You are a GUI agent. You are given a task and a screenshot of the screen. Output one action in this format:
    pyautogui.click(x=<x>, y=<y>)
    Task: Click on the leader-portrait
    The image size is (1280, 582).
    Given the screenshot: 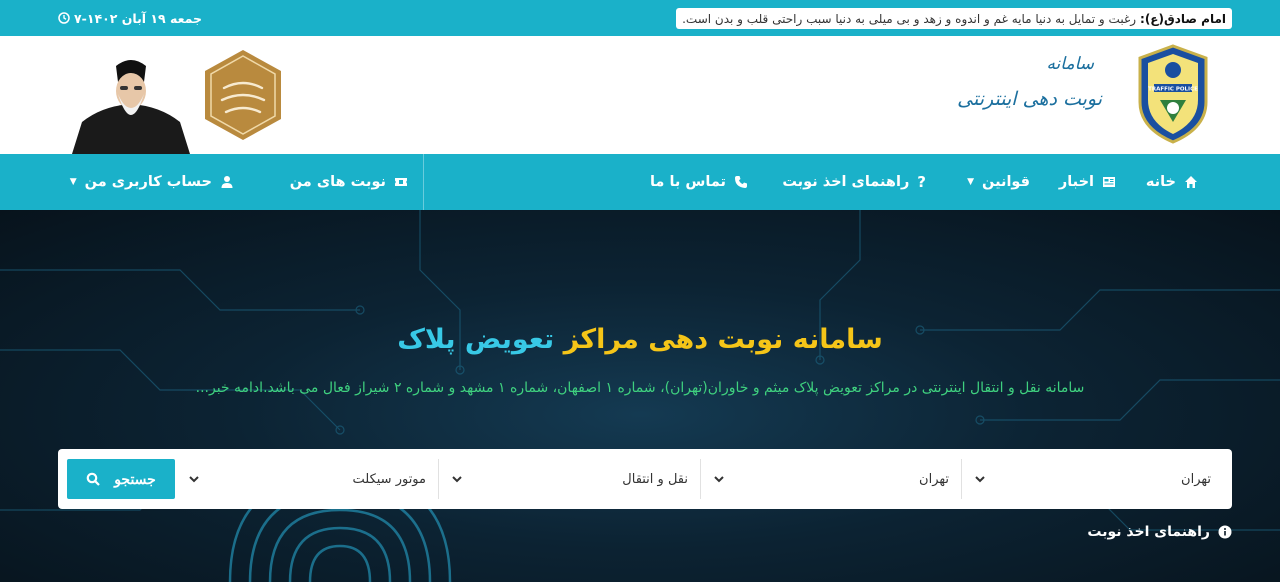 What is the action you would take?
    pyautogui.click(x=131, y=107)
    